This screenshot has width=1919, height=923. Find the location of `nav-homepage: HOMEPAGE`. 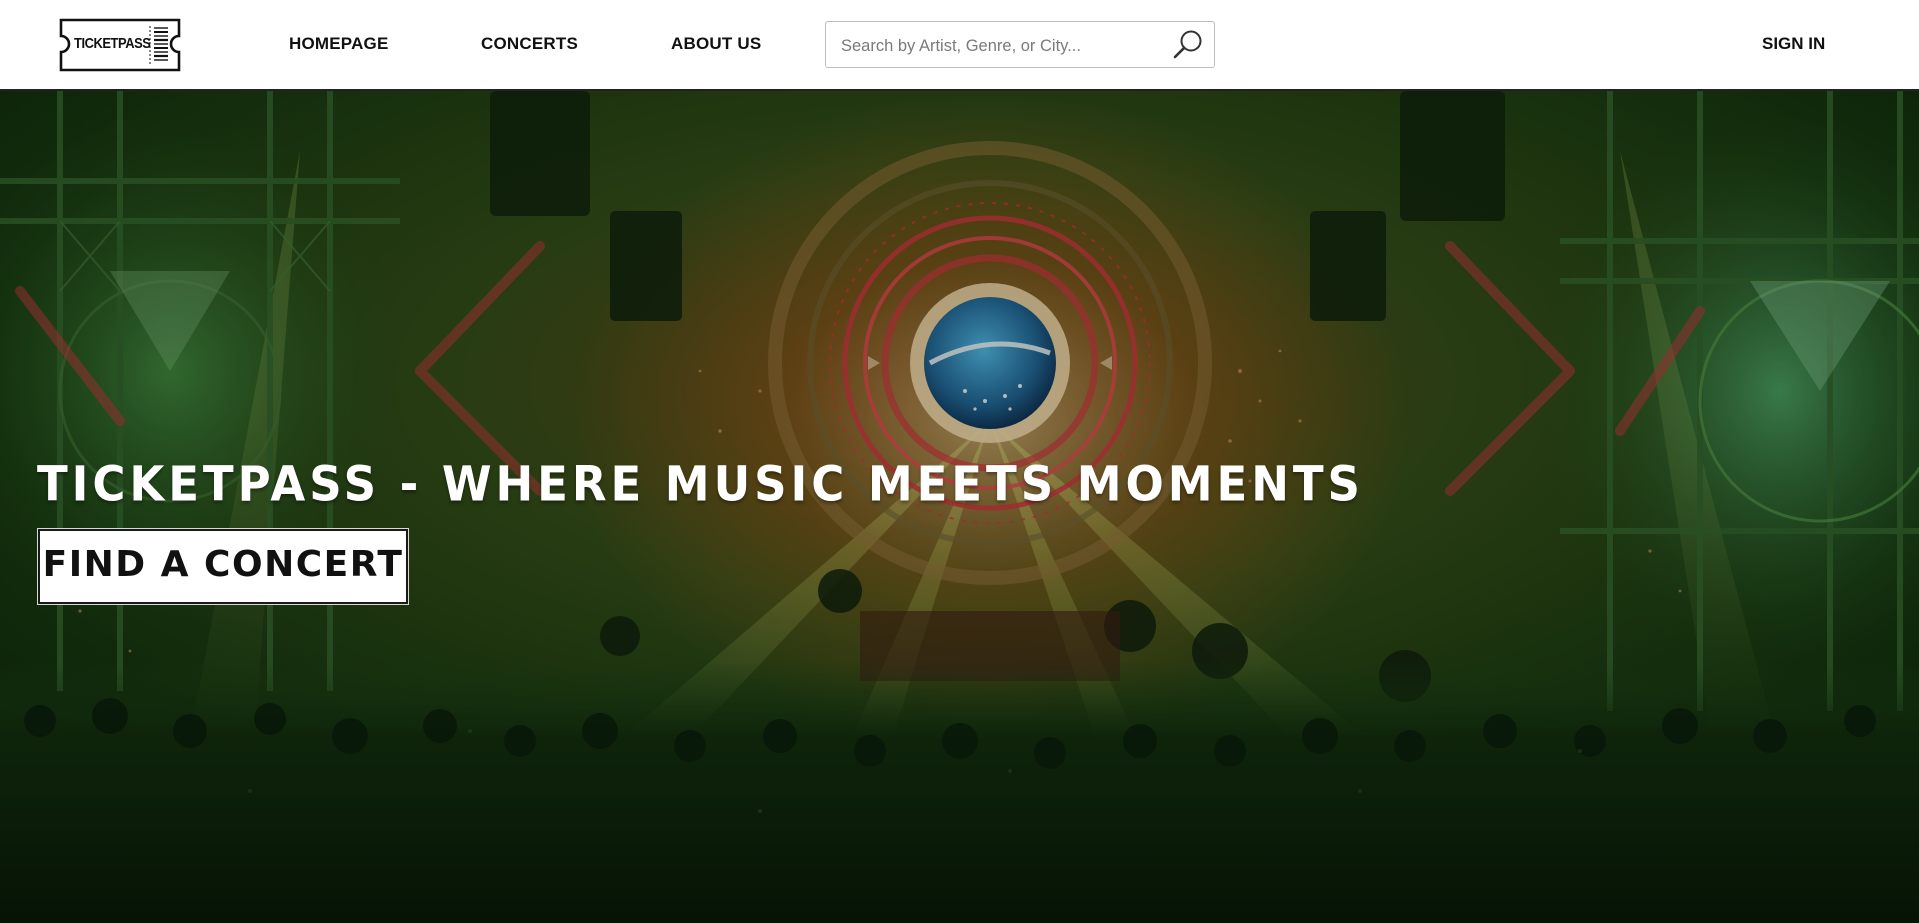

nav-homepage: HOMEPAGE is located at coordinates (339, 44).